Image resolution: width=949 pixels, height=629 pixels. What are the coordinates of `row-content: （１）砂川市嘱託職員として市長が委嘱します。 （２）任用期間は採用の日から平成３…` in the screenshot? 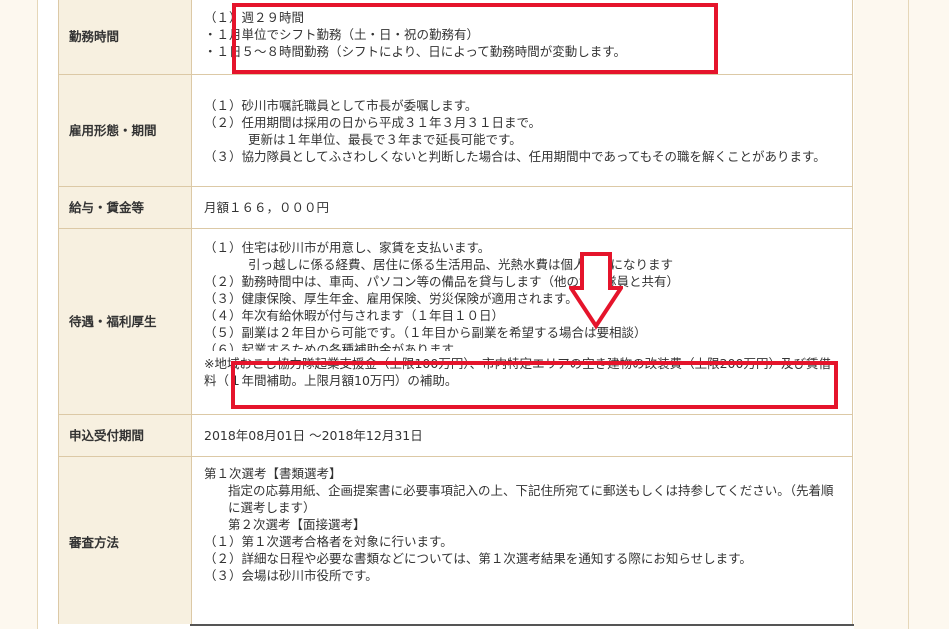 It's located at (522, 130).